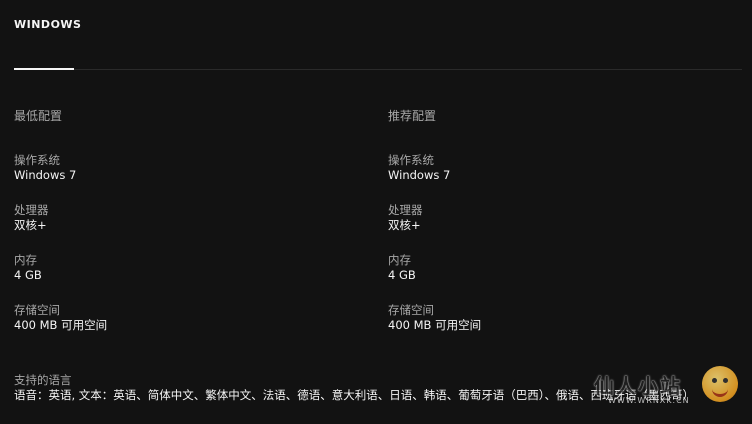  Describe the element at coordinates (412, 116) in the screenshot. I see `recommended-title: 推荐配置` at that location.